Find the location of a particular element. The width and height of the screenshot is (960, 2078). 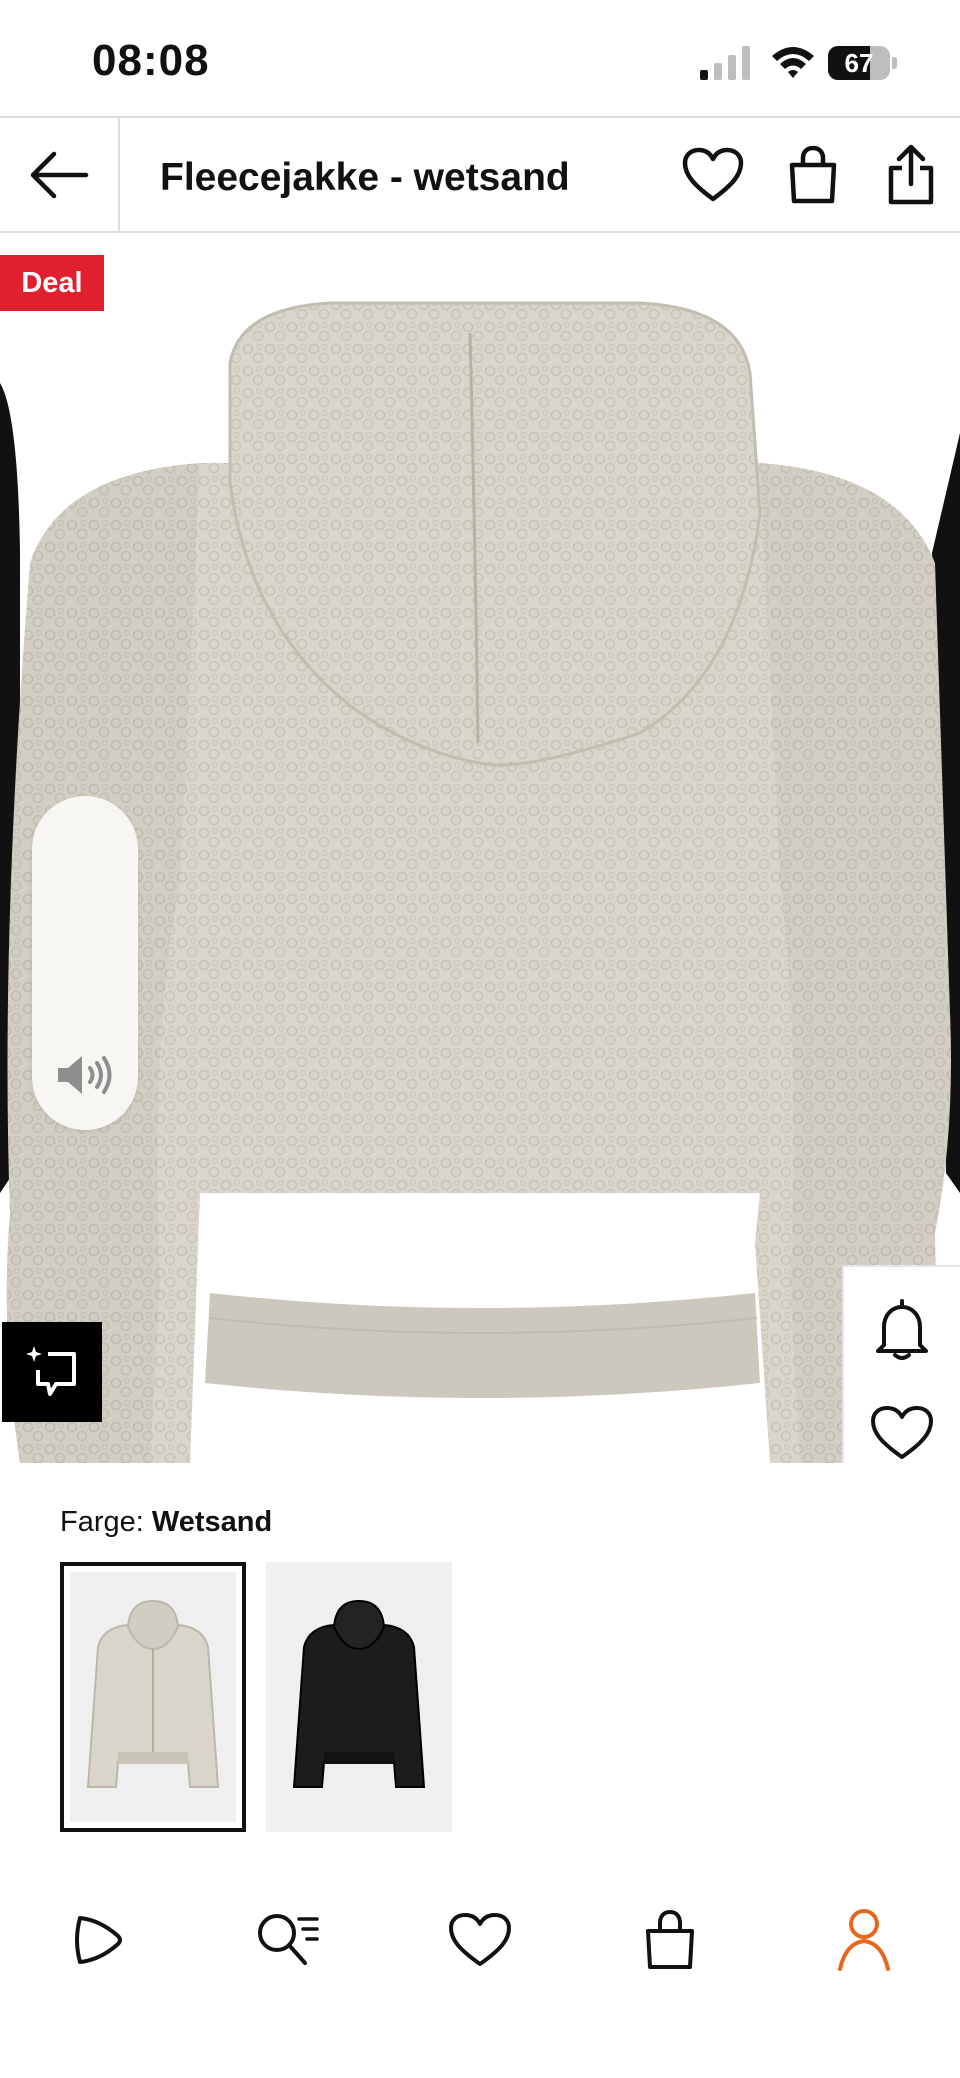

signal-icon is located at coordinates (725, 63).